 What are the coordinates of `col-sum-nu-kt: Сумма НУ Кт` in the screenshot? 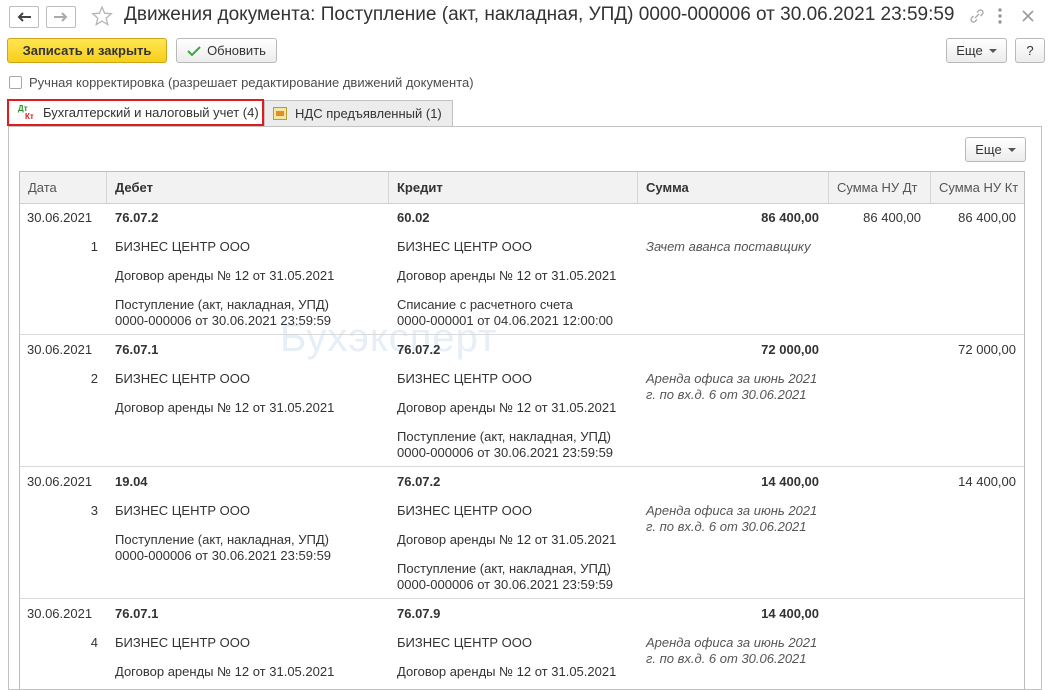 It's located at (977, 187).